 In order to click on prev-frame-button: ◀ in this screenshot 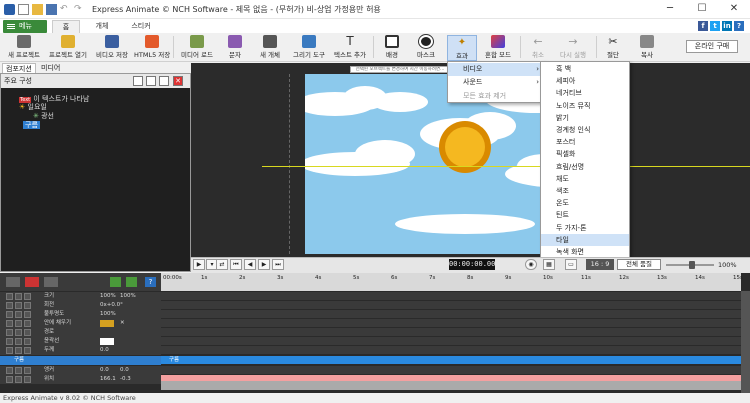, I will do `click(250, 264)`.